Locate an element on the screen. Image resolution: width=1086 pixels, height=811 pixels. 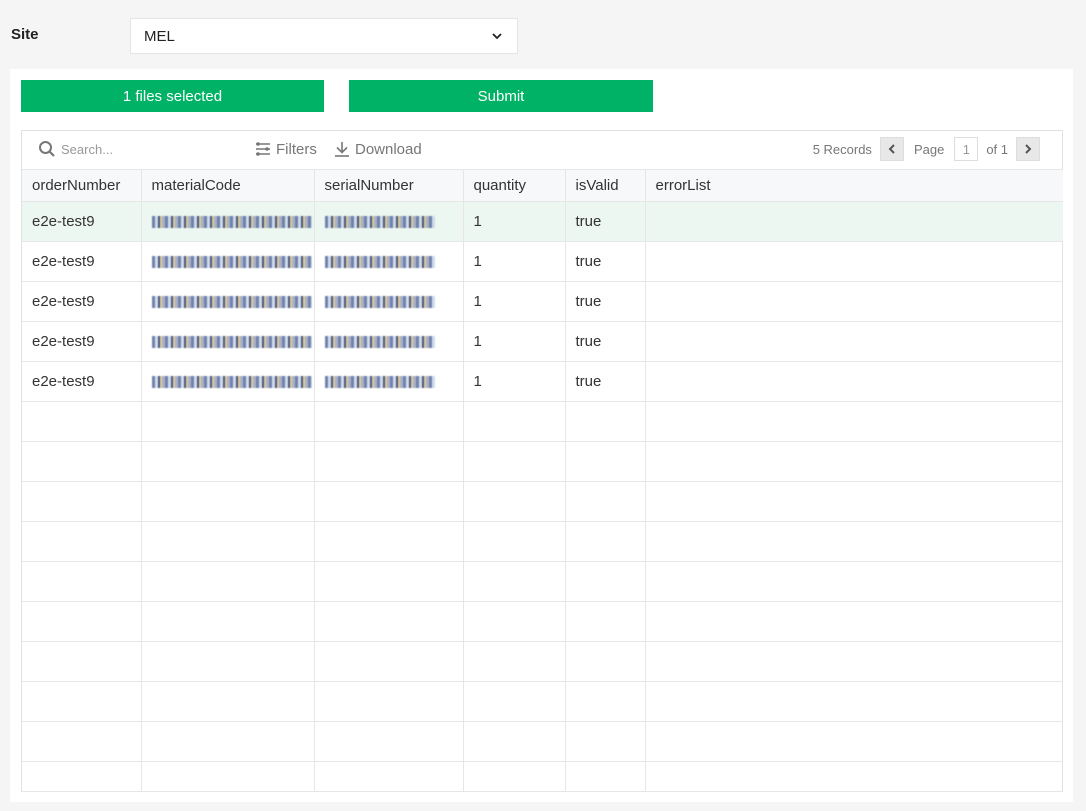
download-button: Download is located at coordinates (377, 149).